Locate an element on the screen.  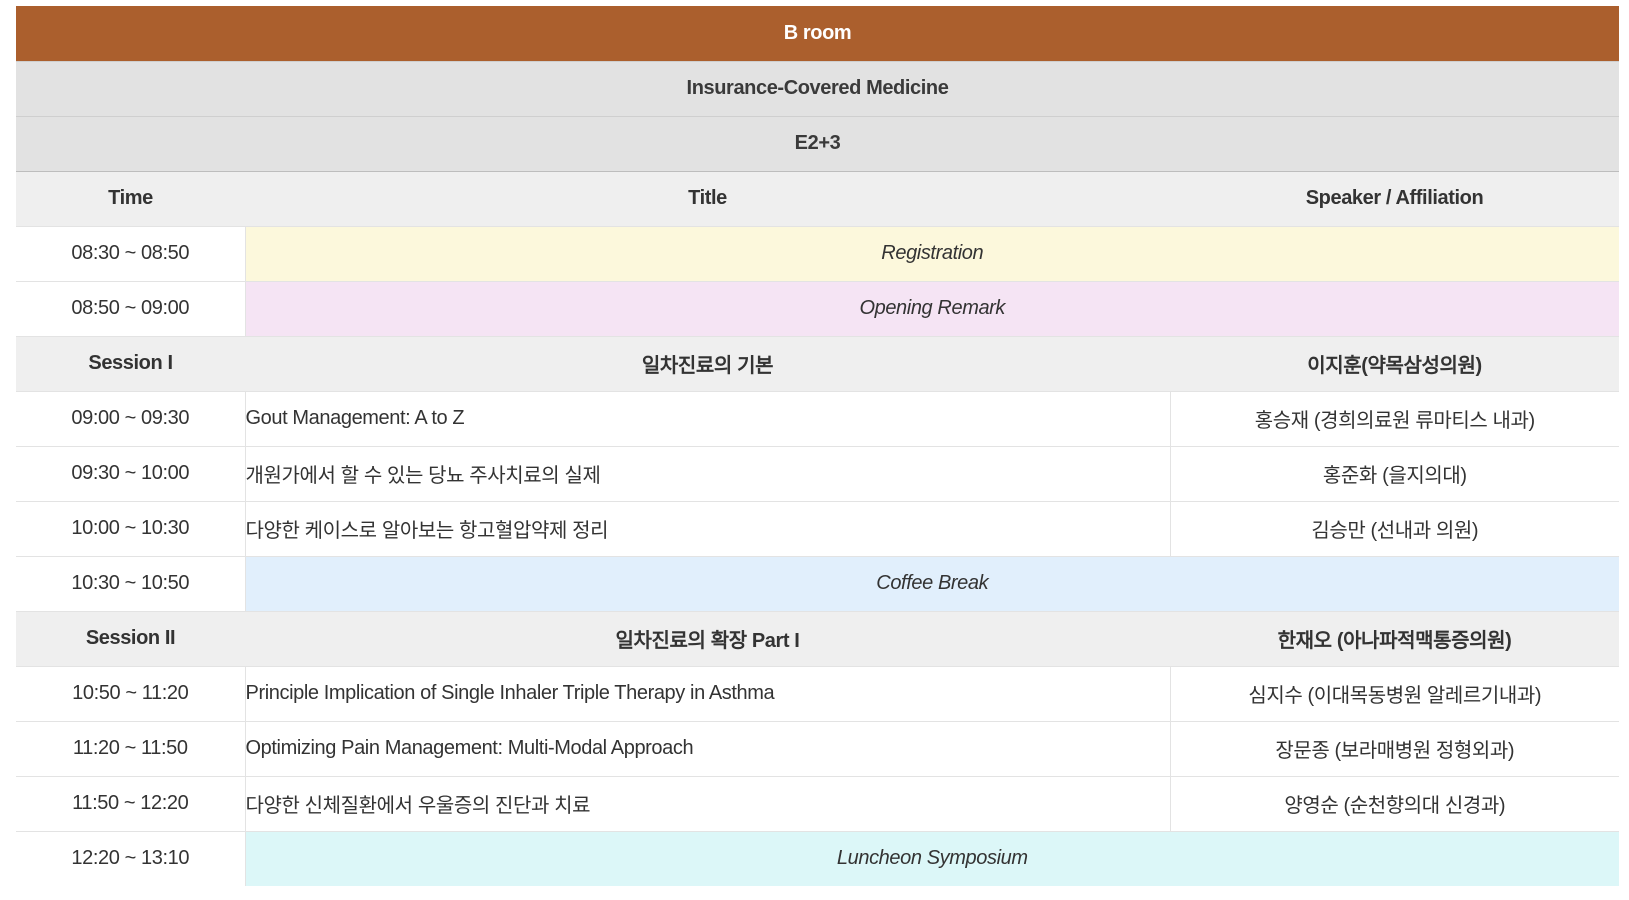
table-row-coffee: 10:30 ~ 10:50 Coffee Break is located at coordinates (818, 583).